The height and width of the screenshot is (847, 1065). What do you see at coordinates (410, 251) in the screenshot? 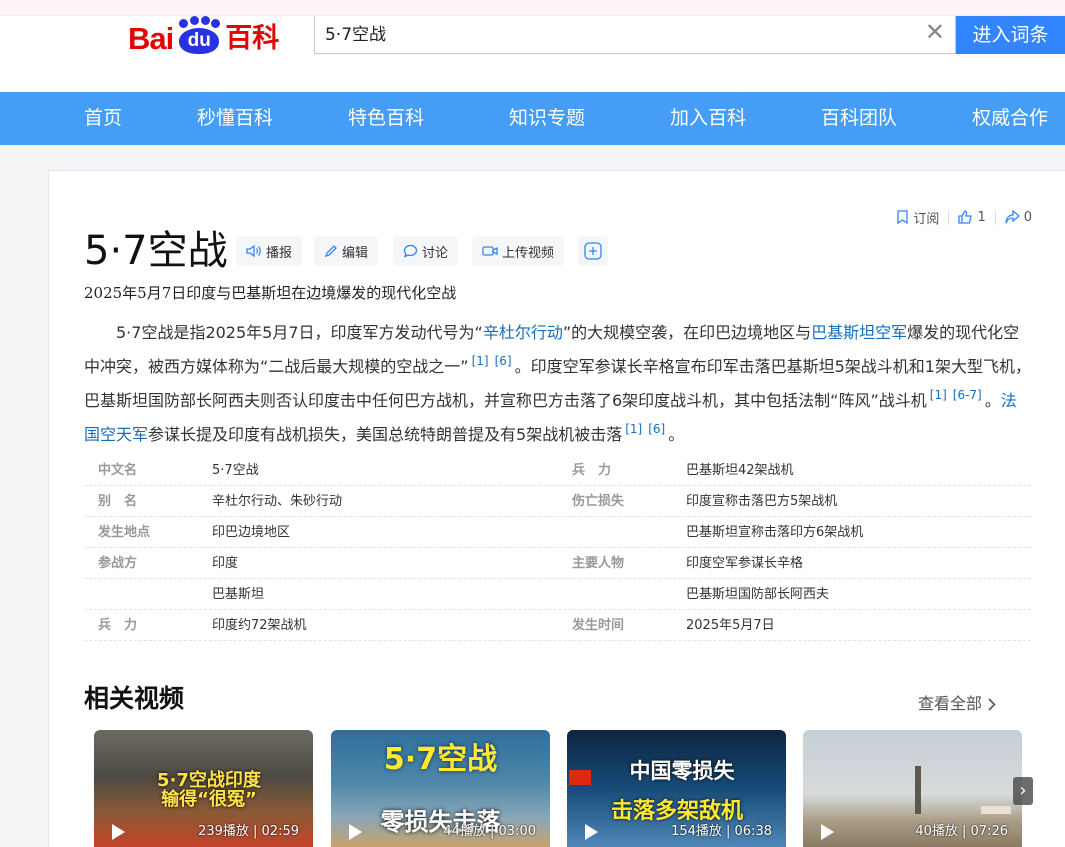
I see `chat-bubble-icon` at bounding box center [410, 251].